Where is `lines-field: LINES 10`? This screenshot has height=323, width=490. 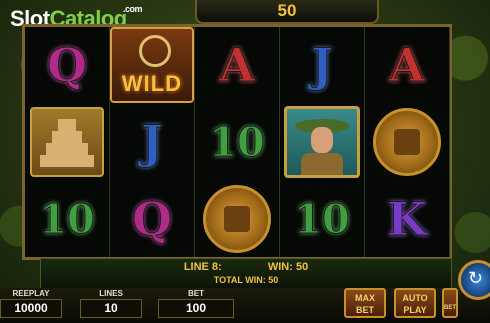 lines-field: LINES 10 is located at coordinates (111, 304).